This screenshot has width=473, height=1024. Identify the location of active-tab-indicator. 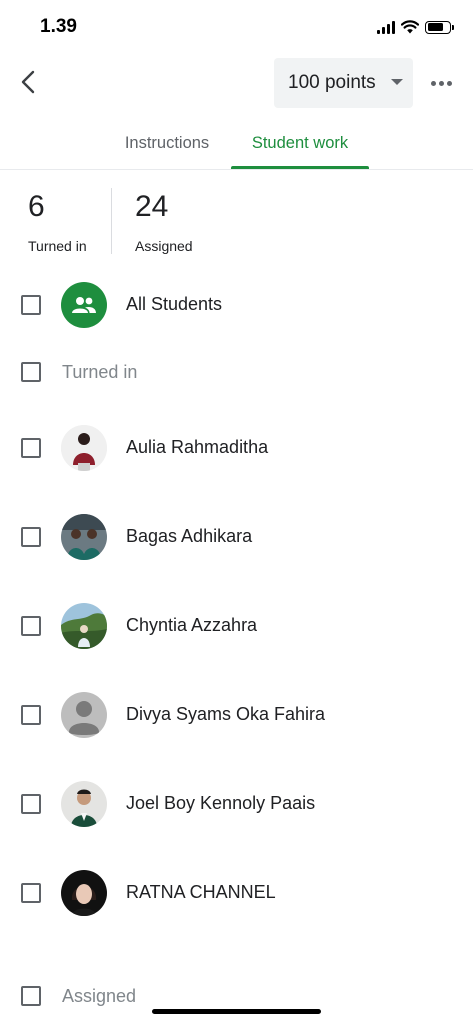
(300, 167).